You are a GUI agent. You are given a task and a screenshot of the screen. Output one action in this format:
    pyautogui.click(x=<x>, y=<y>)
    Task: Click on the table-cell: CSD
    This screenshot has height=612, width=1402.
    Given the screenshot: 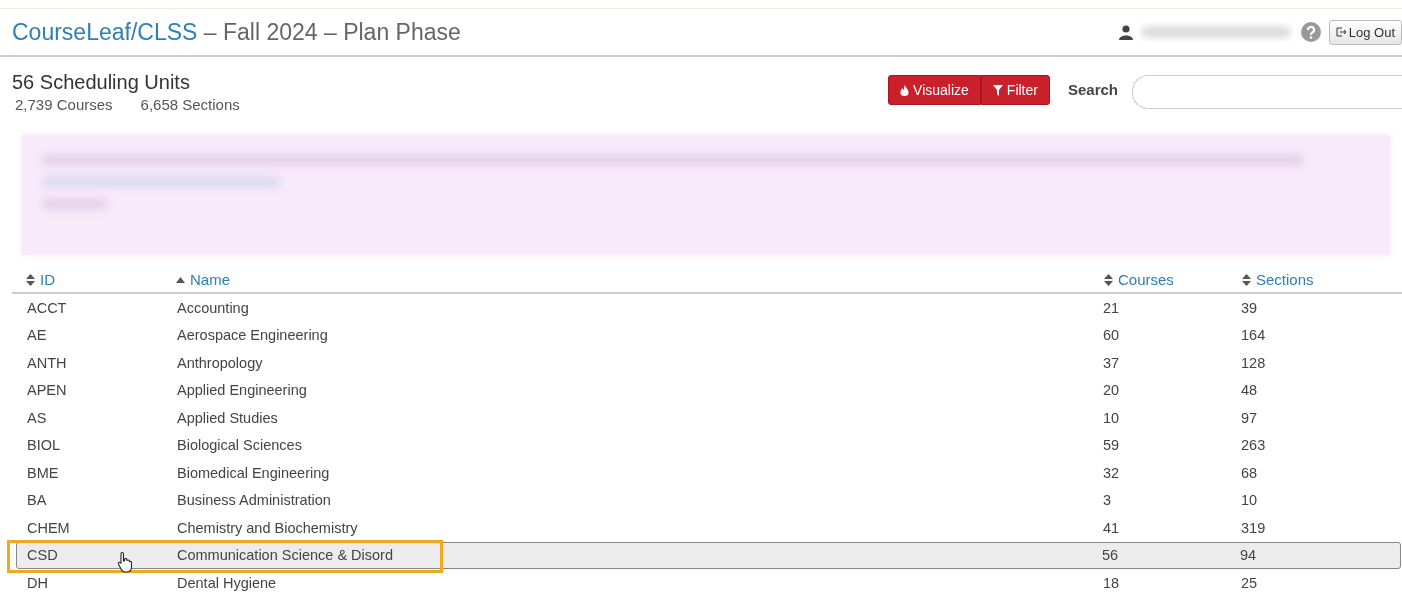 What is the action you would take?
    pyautogui.click(x=42, y=555)
    